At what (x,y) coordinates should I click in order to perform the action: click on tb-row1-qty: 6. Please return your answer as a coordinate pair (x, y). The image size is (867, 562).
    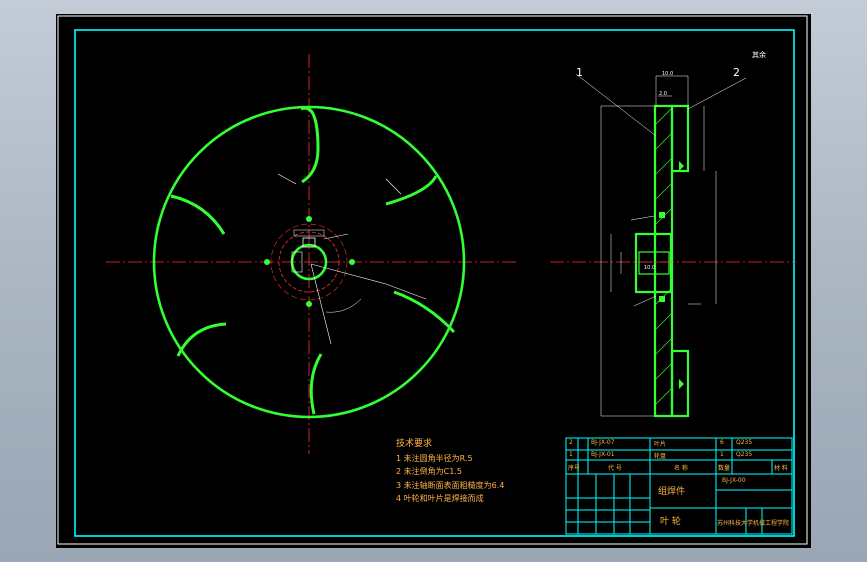
    Looking at the image, I should click on (722, 442).